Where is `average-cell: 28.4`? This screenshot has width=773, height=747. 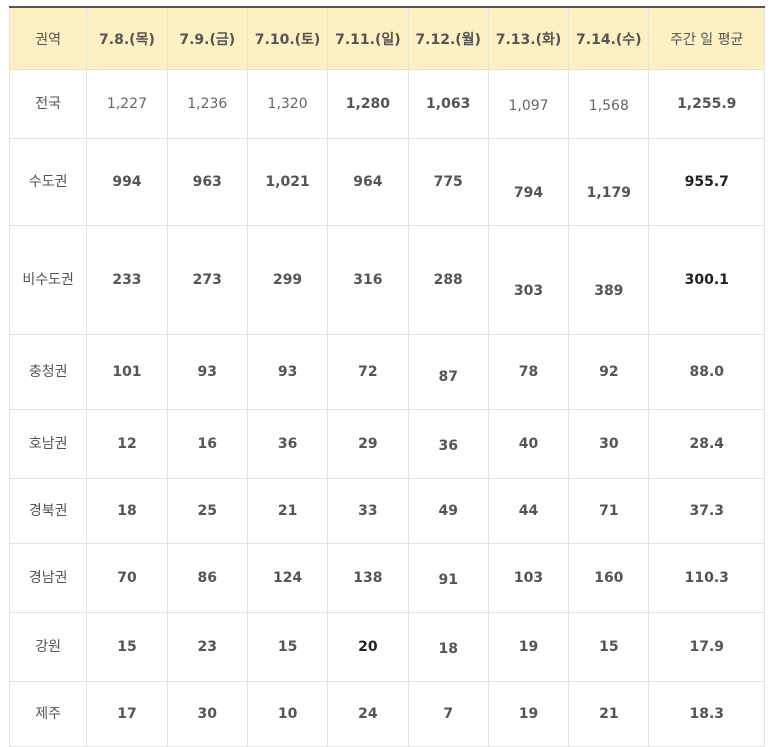
average-cell: 28.4 is located at coordinates (706, 444).